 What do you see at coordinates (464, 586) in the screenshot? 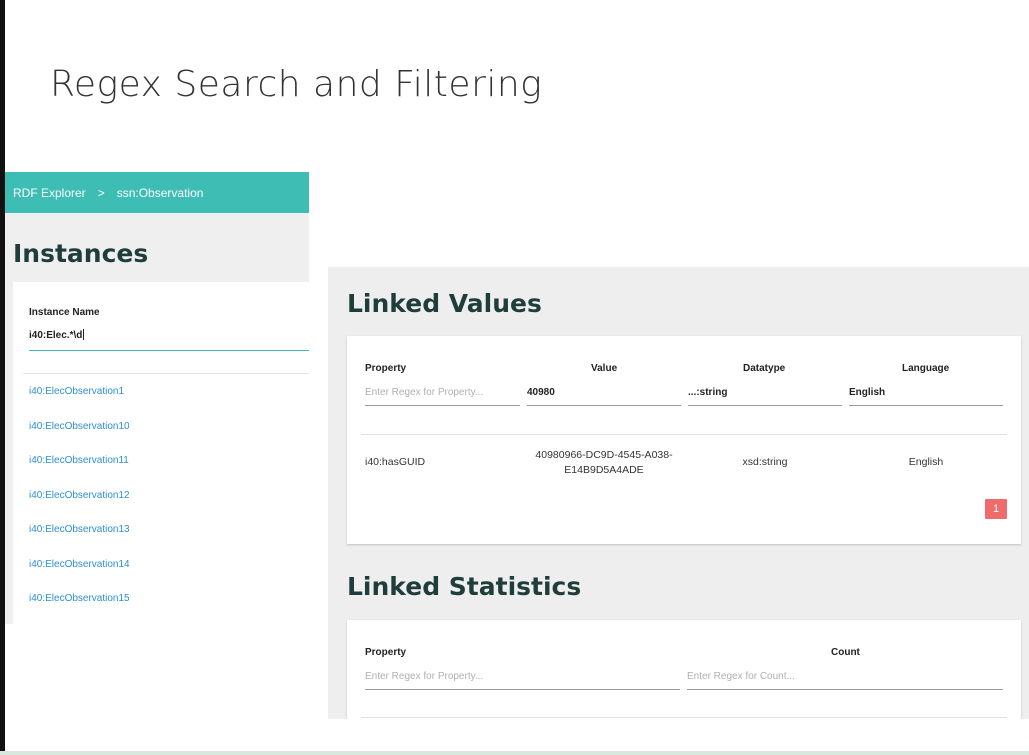
I see `linked-statistics-heading: Linked Statistics` at bounding box center [464, 586].